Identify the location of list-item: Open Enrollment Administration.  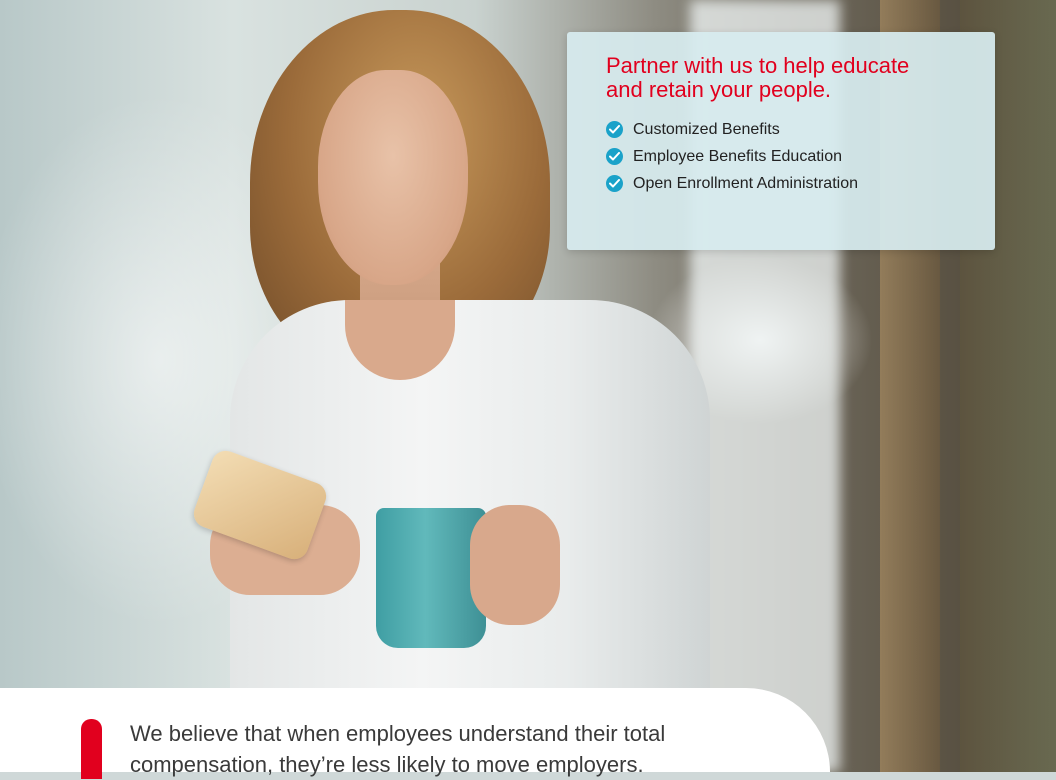
(788, 183).